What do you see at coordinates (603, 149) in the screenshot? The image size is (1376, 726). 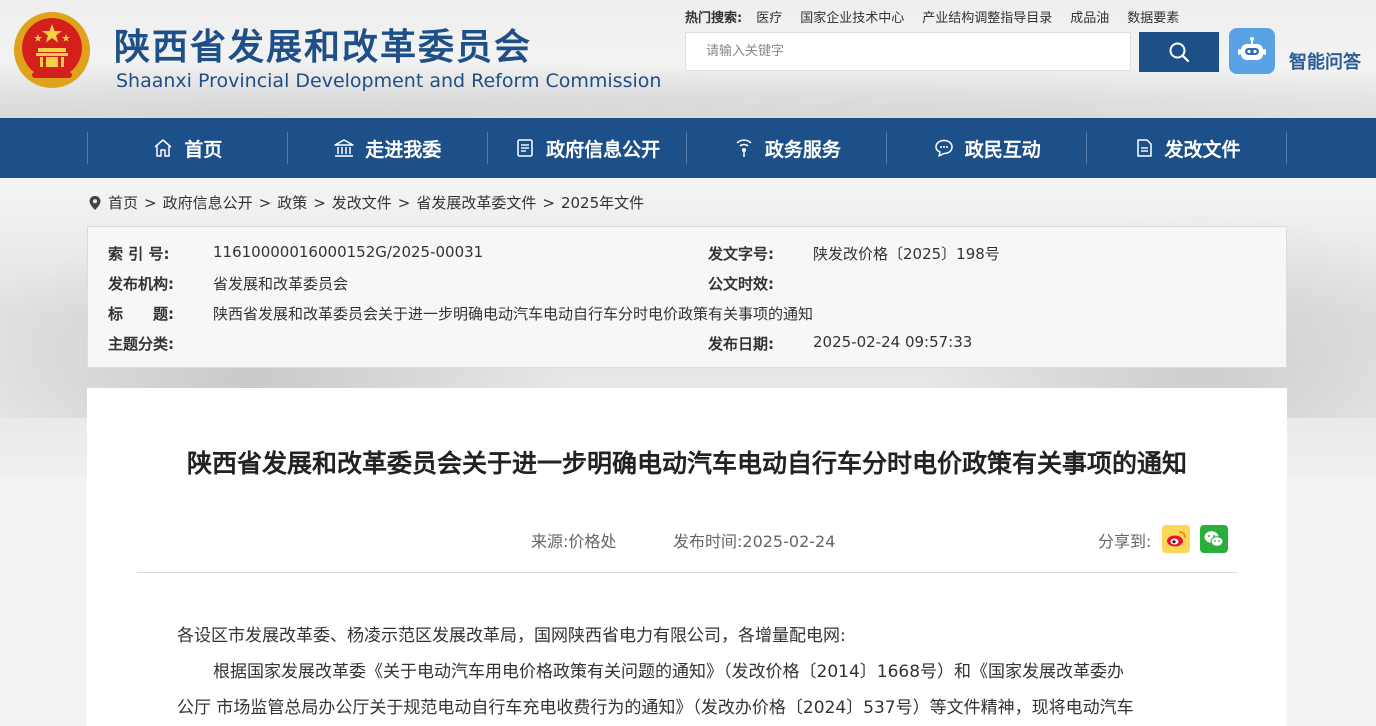 I see `nav-item-label: 政府信息公开` at bounding box center [603, 149].